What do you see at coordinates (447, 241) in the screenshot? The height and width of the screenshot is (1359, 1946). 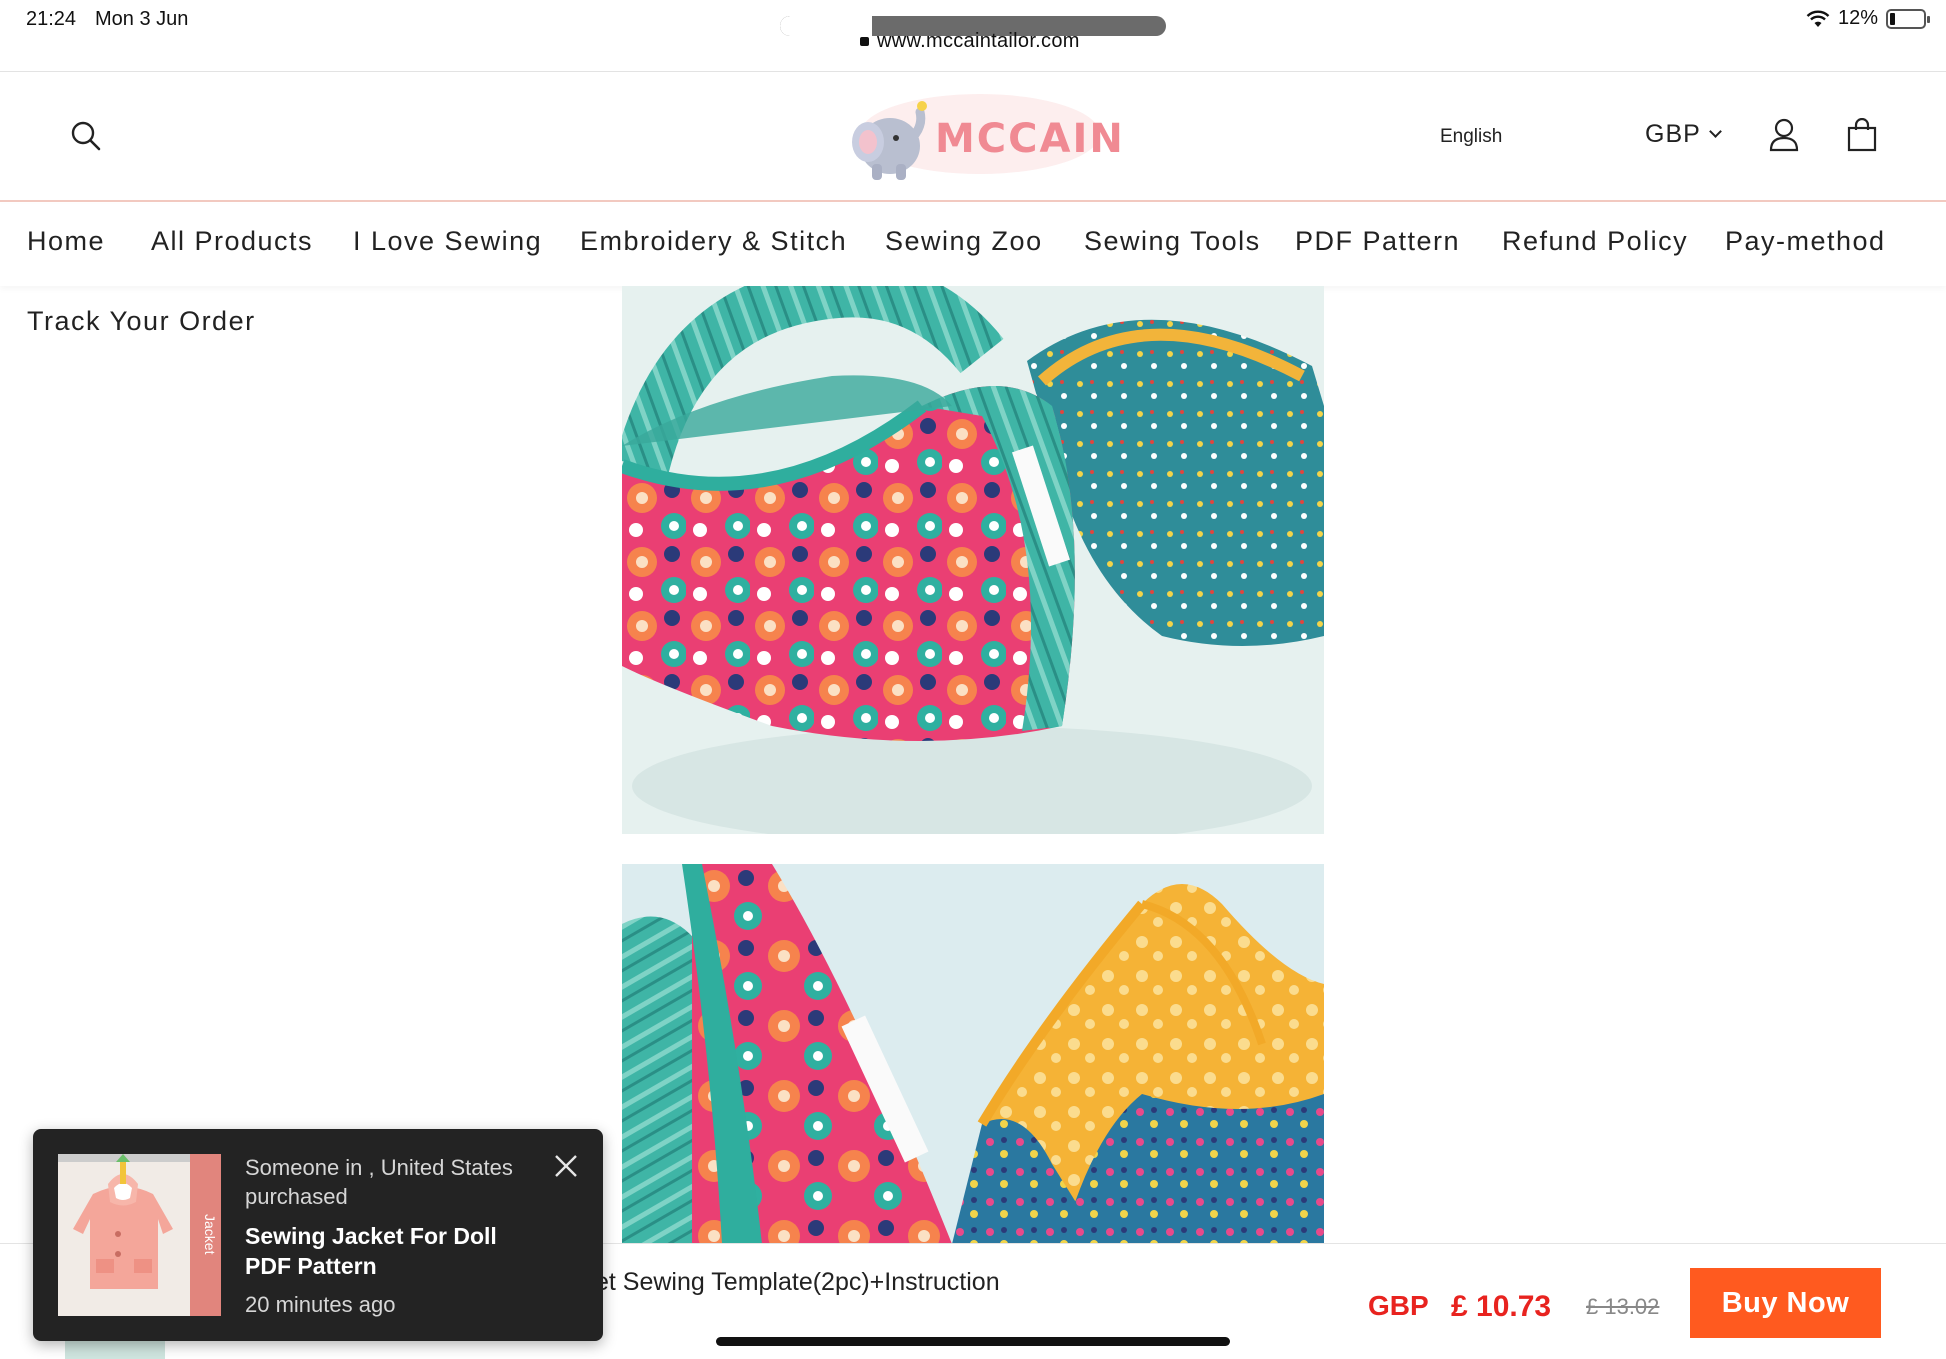 I see `nav-item-i-love-sewing: I Love Sewing` at bounding box center [447, 241].